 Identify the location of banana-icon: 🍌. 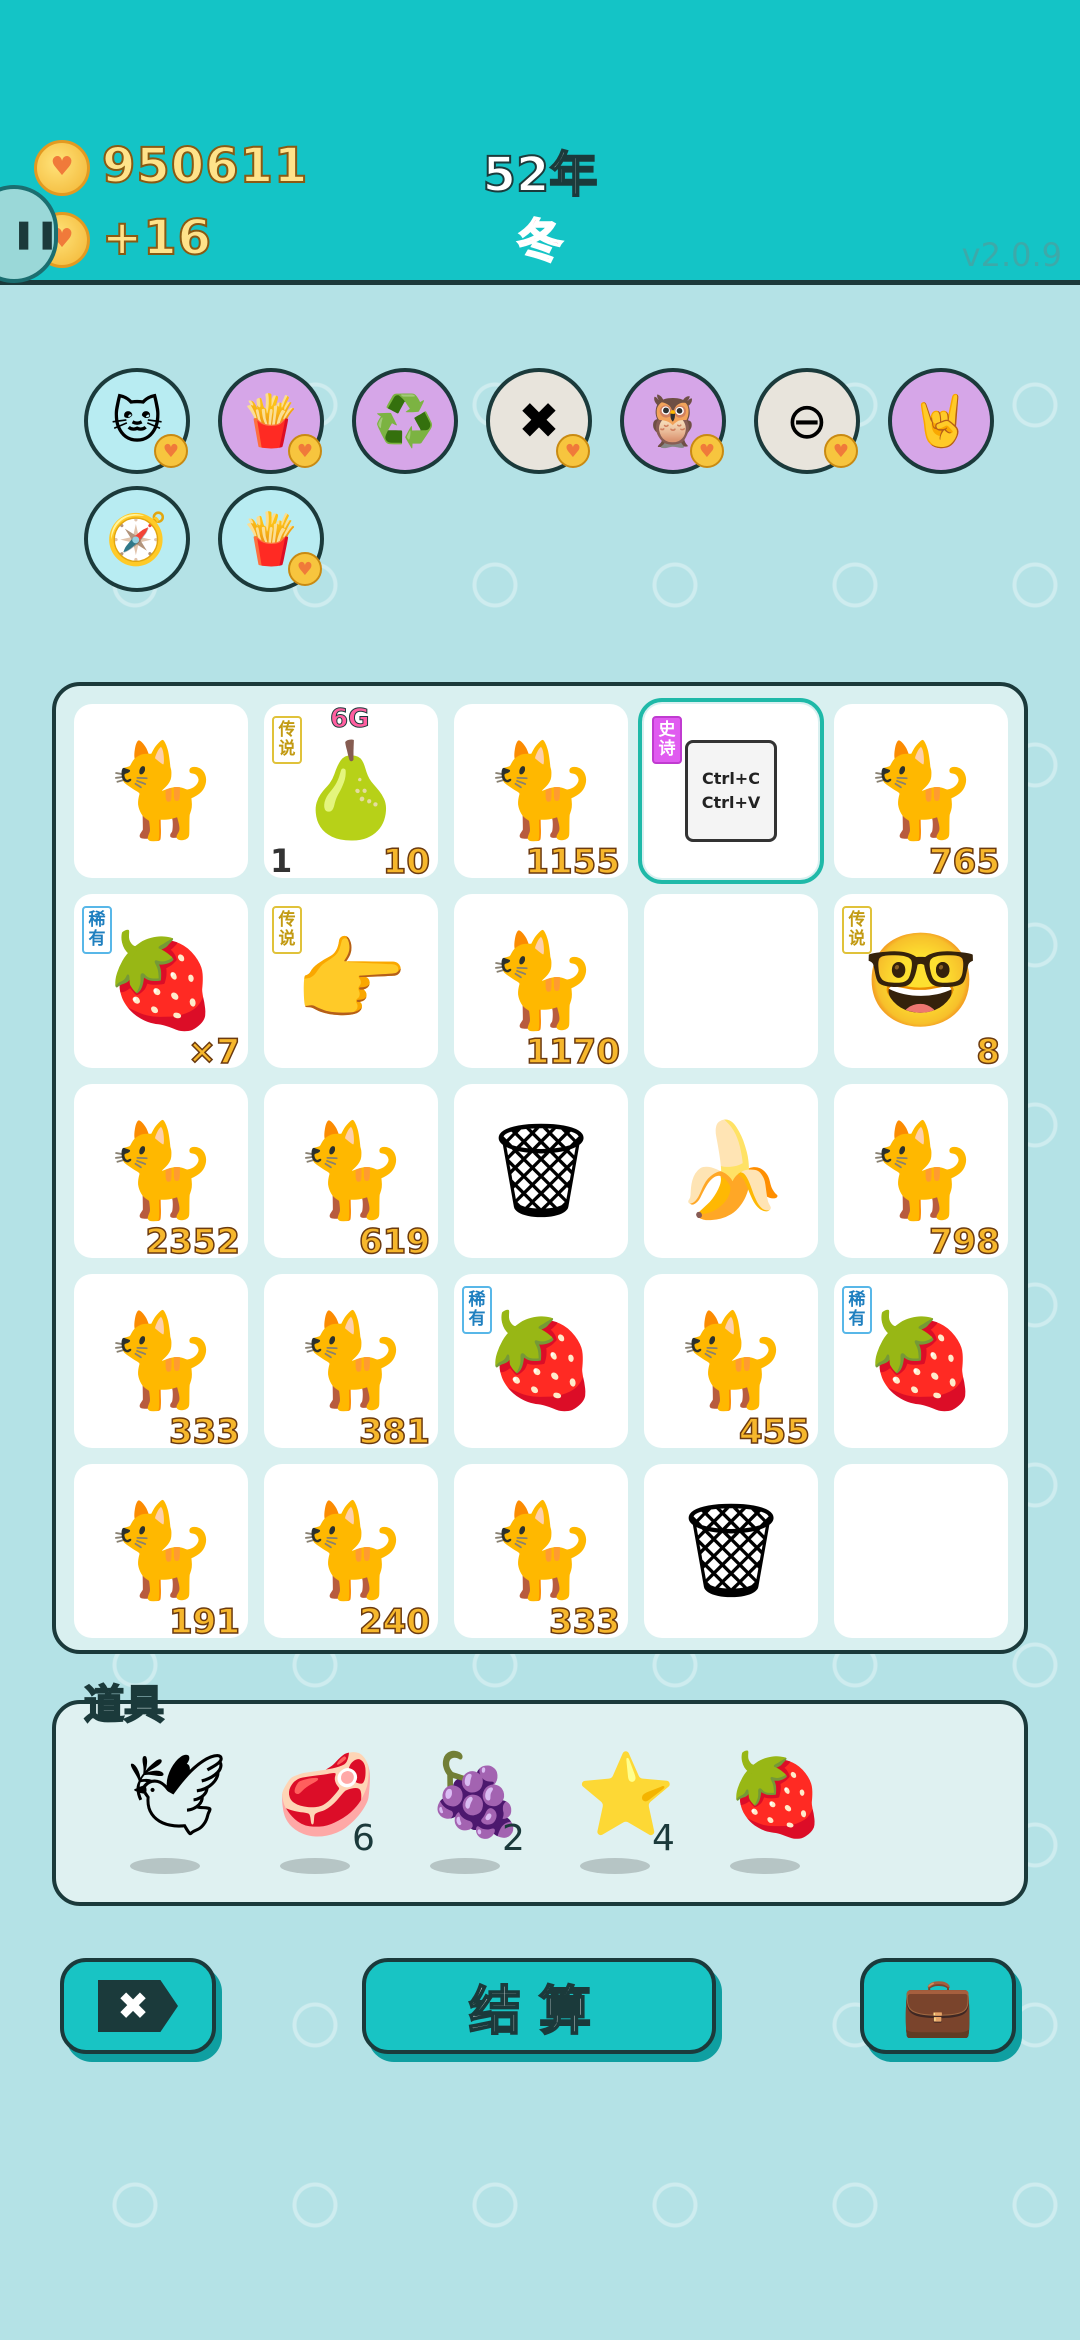
(731, 1170).